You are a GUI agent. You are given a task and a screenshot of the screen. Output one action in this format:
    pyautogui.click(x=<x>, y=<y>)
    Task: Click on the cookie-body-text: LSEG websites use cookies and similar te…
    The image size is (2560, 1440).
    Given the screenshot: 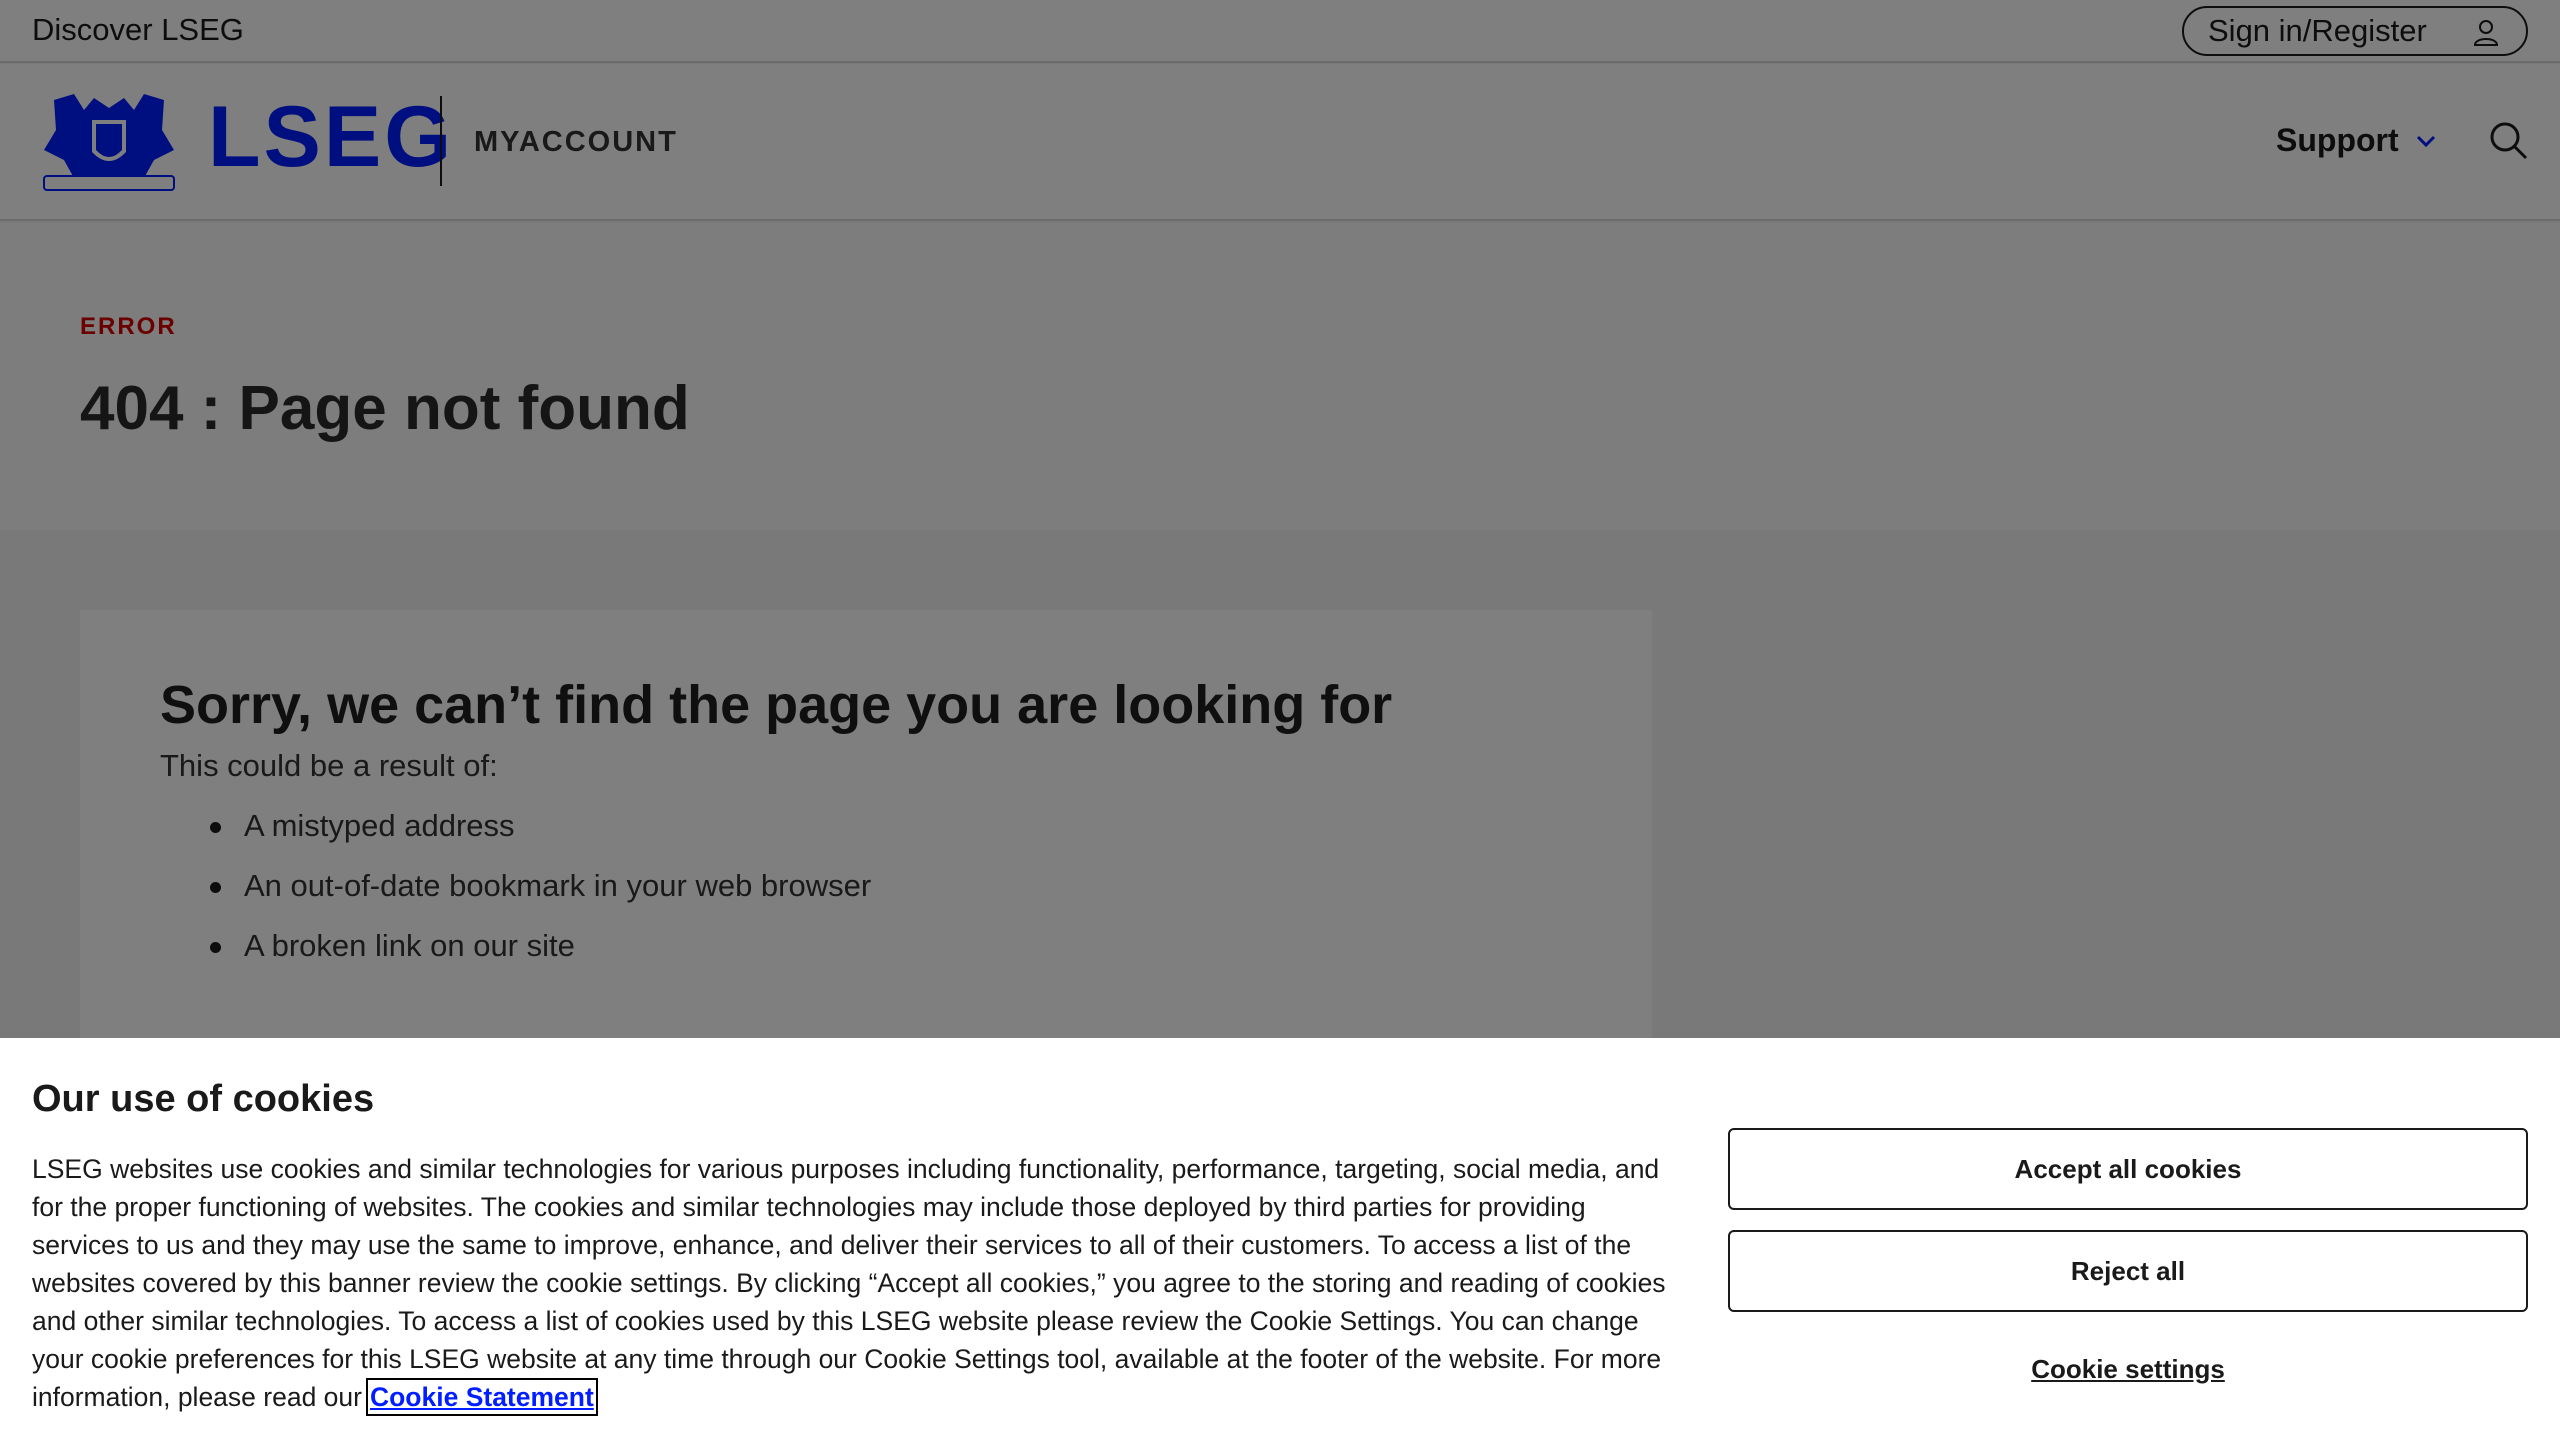 What is the action you would take?
    pyautogui.click(x=849, y=1283)
    